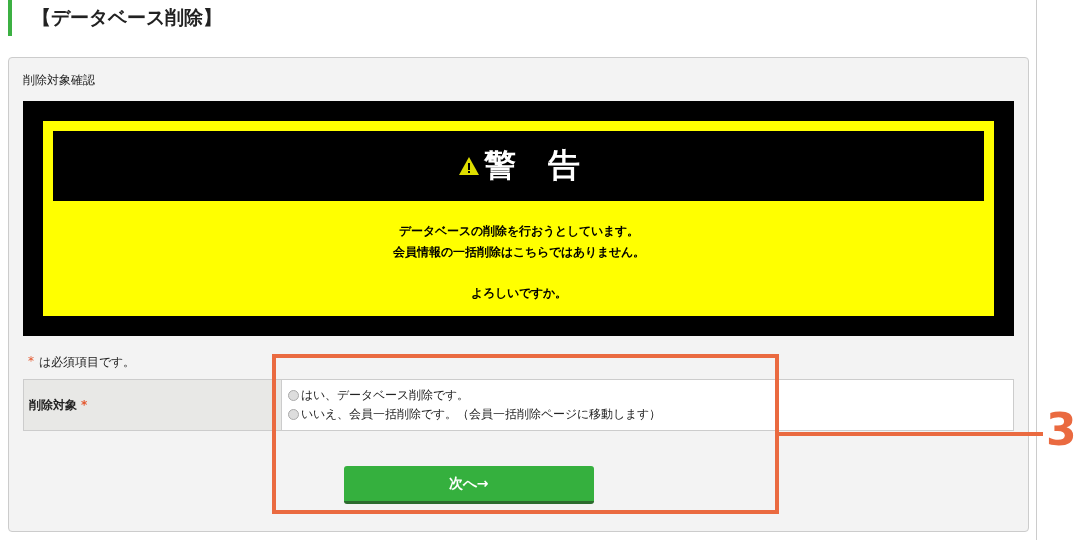 The width and height of the screenshot is (1091, 540). I want to click on warning-icon, so click(468, 166).